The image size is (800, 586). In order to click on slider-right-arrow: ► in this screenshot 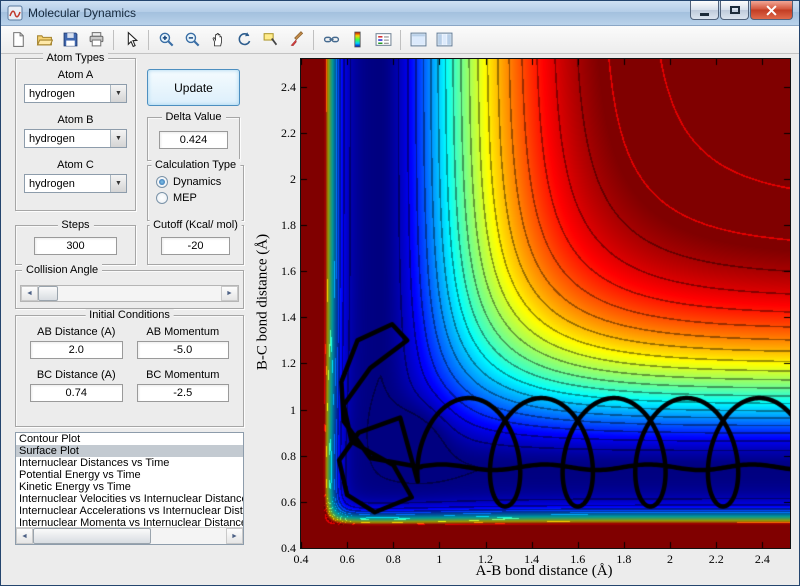, I will do `click(229, 293)`.